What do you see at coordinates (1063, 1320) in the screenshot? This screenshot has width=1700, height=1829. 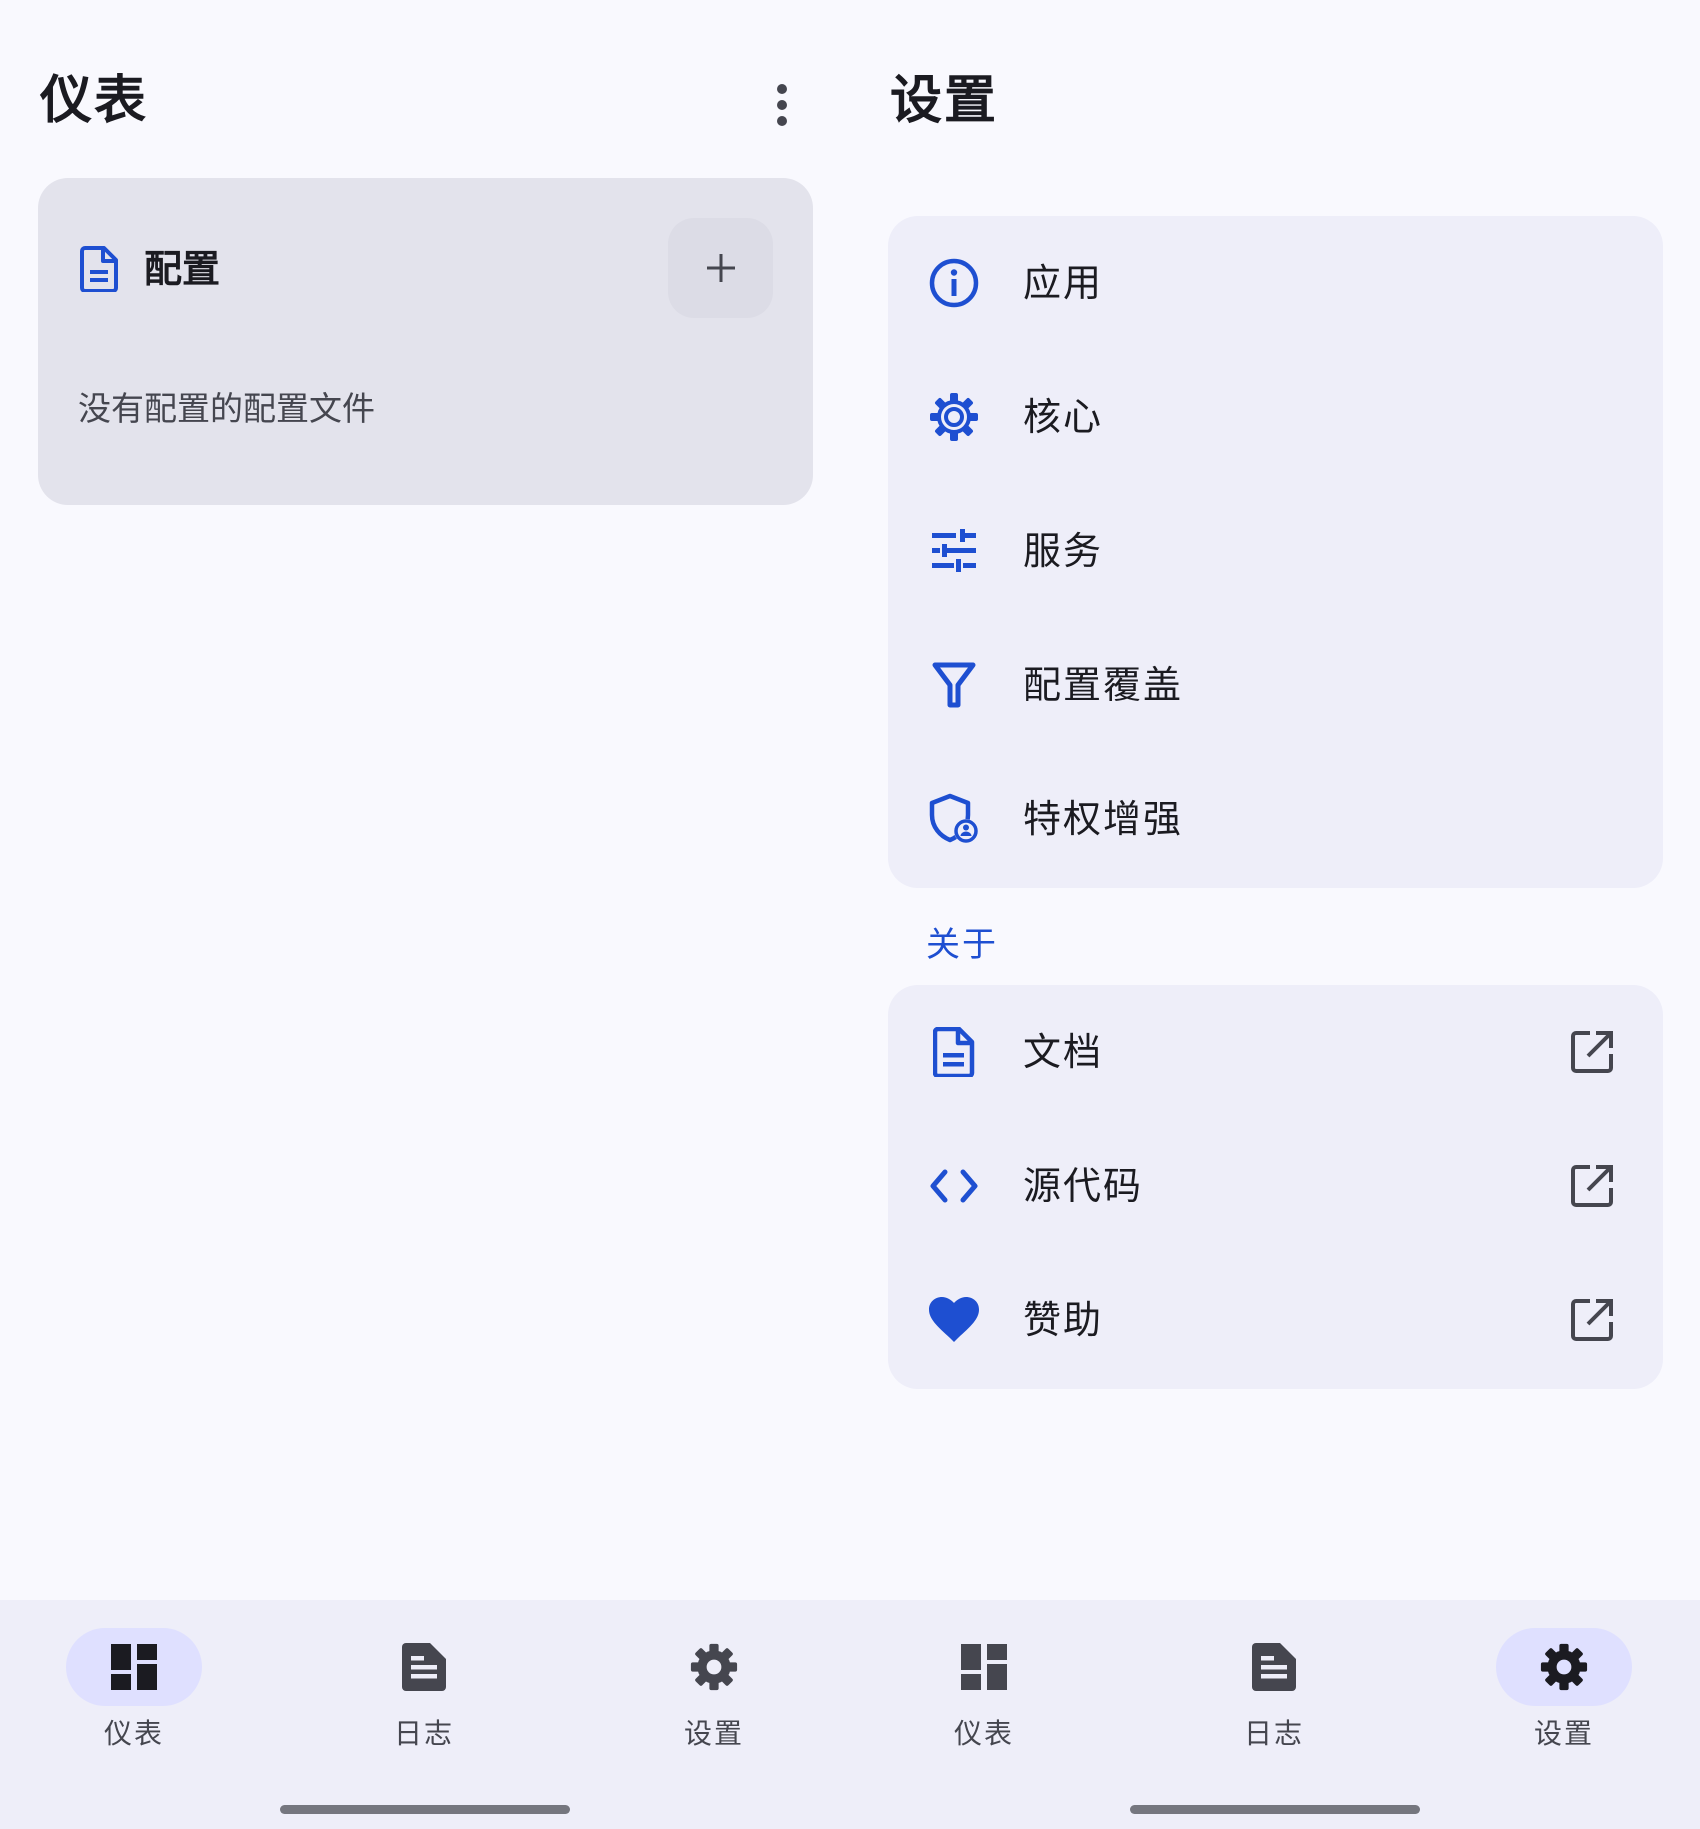 I see `about-item-label: 赞助` at bounding box center [1063, 1320].